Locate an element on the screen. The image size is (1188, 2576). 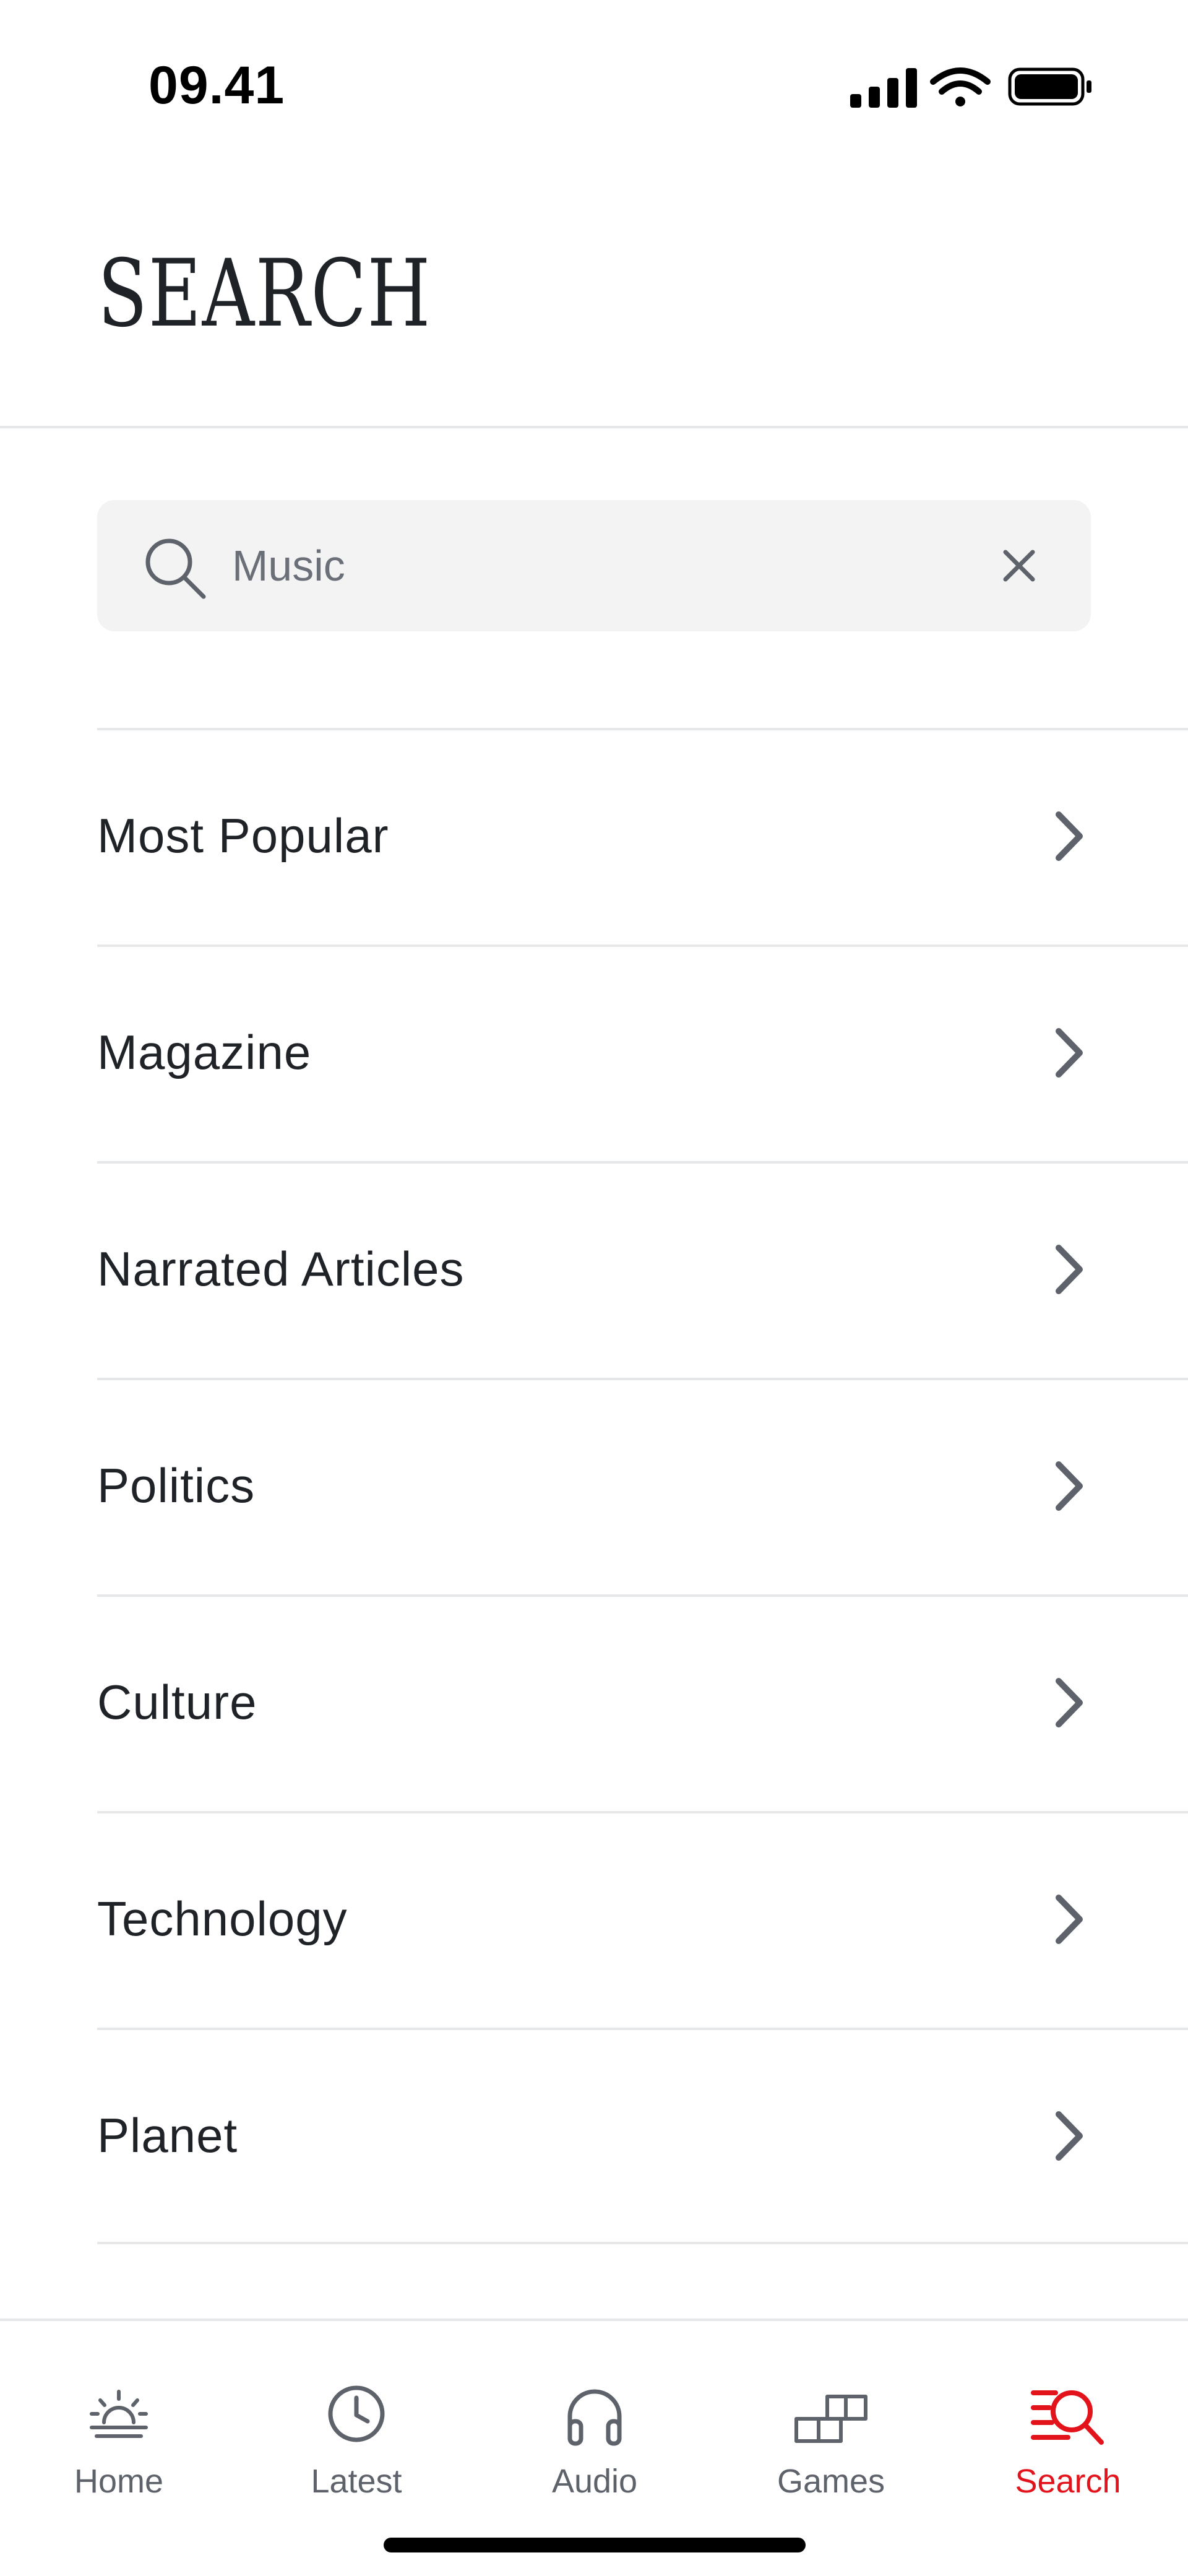
status-time: 09.41 is located at coordinates (216, 85).